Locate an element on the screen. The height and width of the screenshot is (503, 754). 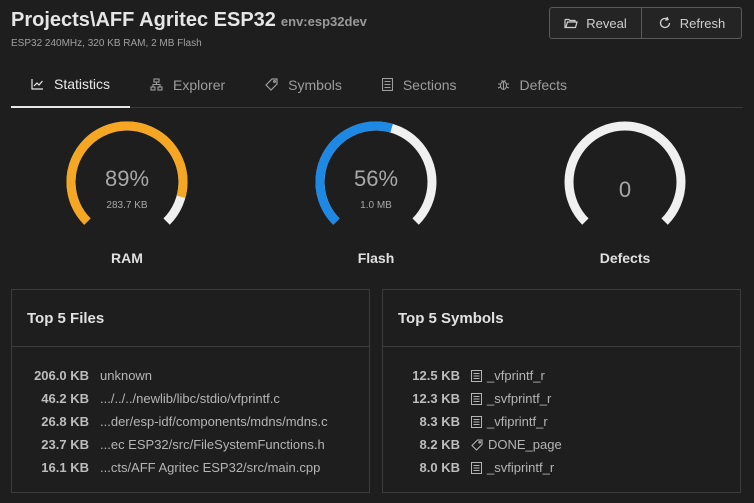
defects-label: Defects is located at coordinates (625, 258).